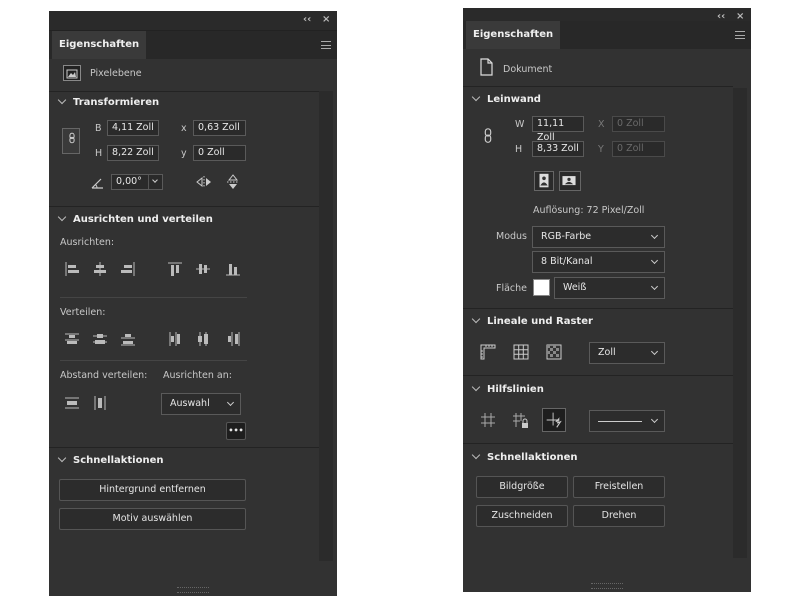 Image resolution: width=800 pixels, height=600 pixels. I want to click on lock-guides-icon, so click(520, 420).